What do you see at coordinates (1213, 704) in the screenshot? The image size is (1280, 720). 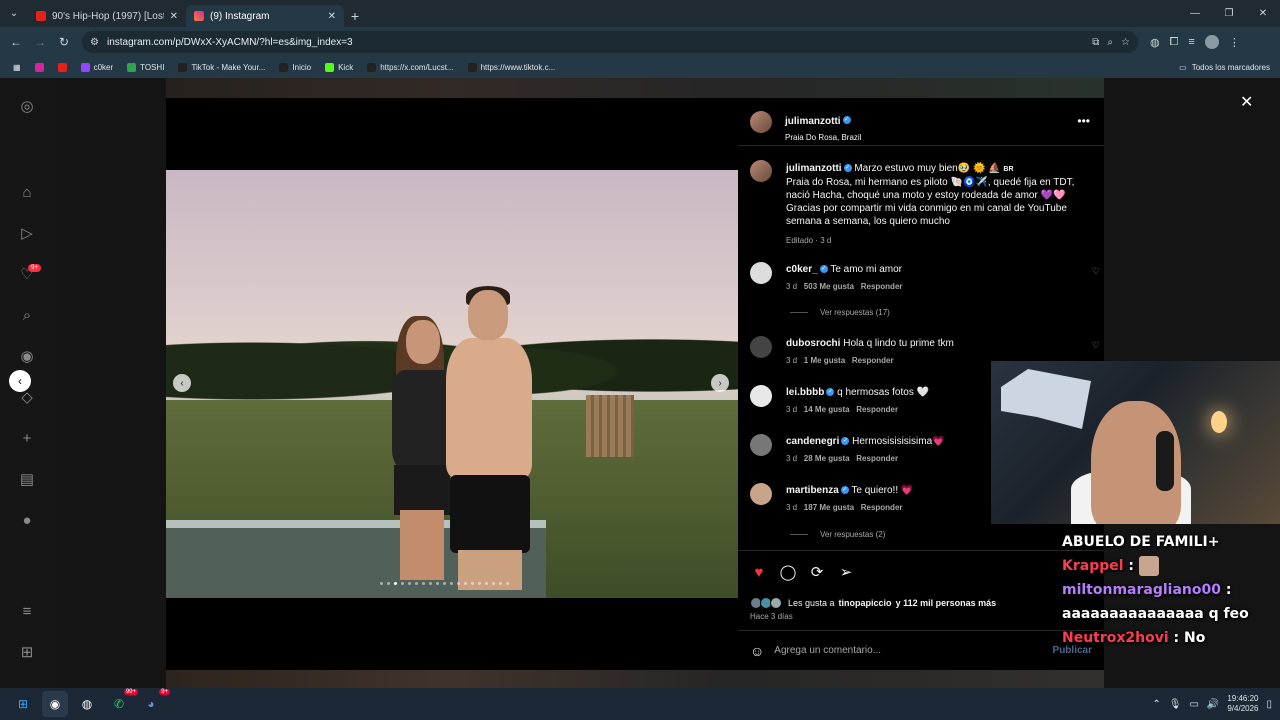 I see `volume-icon: 🔊` at bounding box center [1213, 704].